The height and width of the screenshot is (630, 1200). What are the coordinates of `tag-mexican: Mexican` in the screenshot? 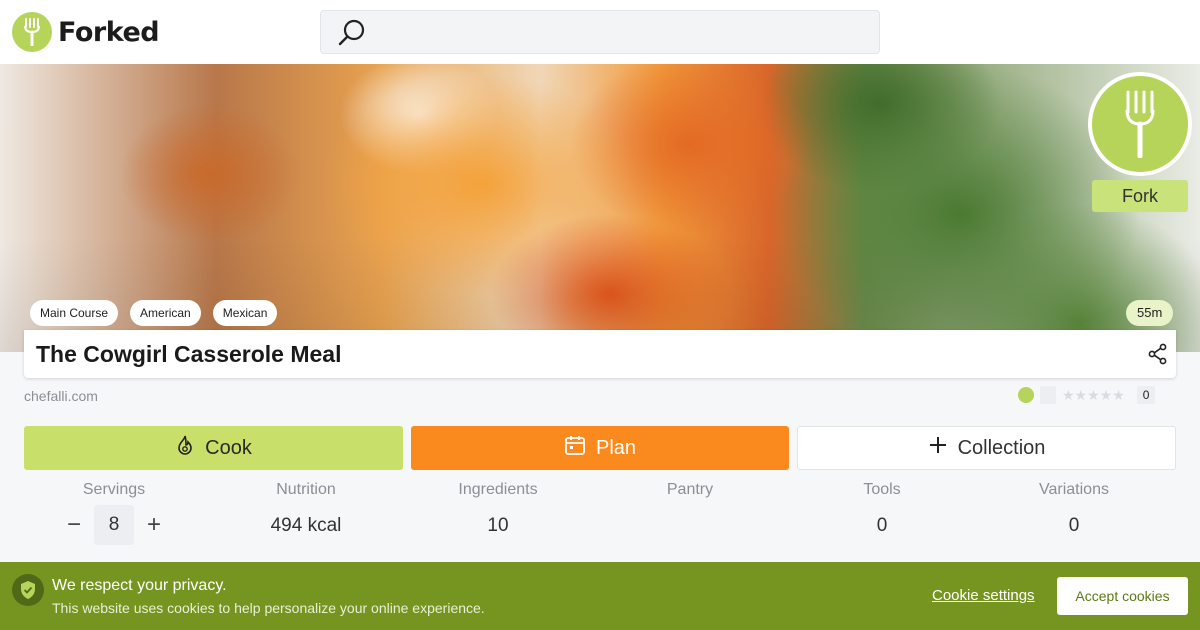 It's located at (245, 313).